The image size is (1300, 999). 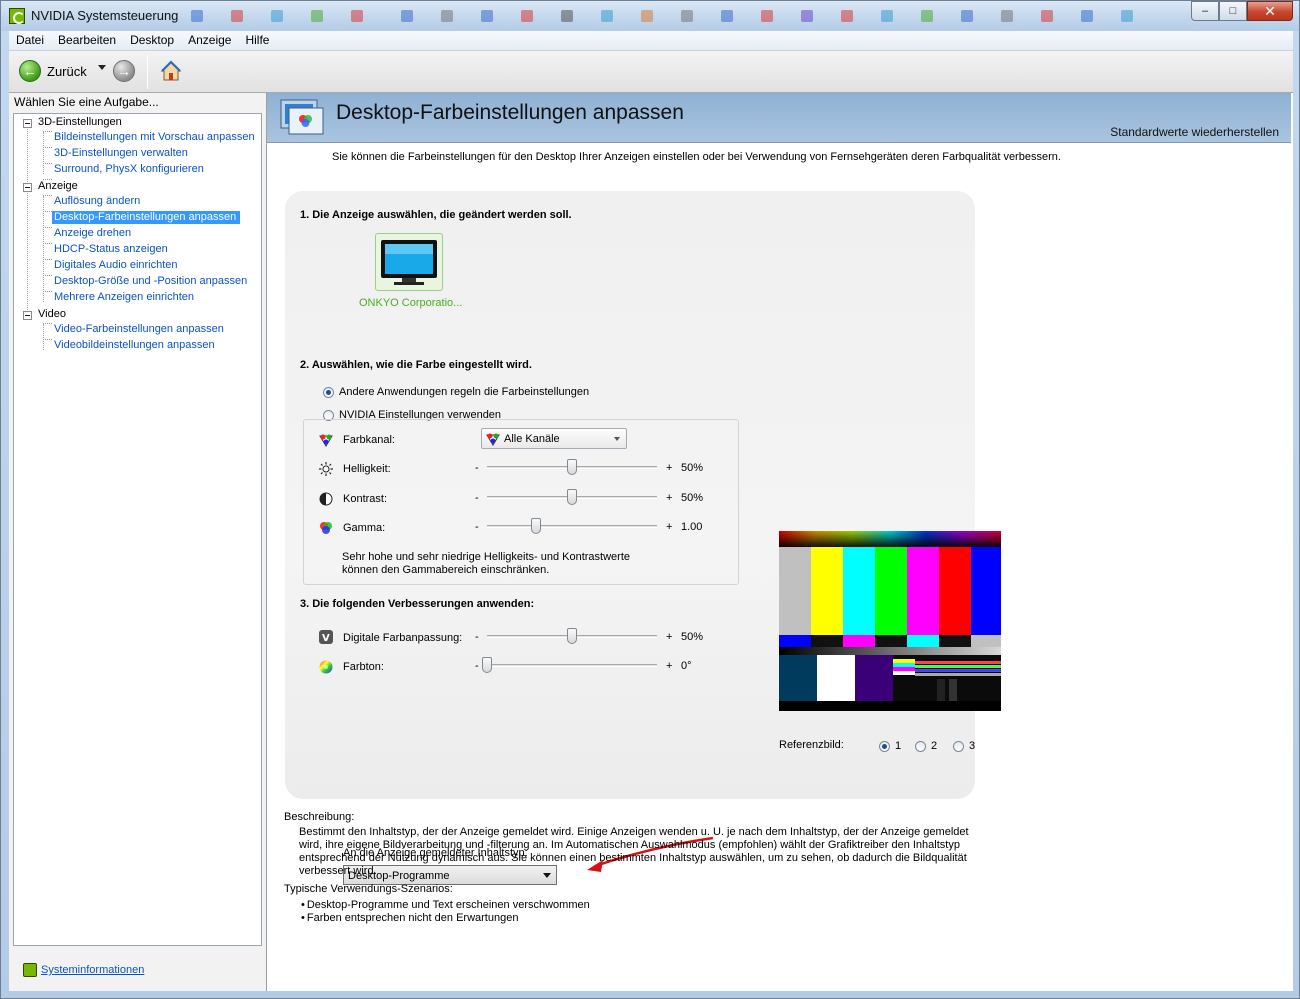 What do you see at coordinates (80, 122) in the screenshot?
I see `tree-group-3d: 3D-Einstellungen` at bounding box center [80, 122].